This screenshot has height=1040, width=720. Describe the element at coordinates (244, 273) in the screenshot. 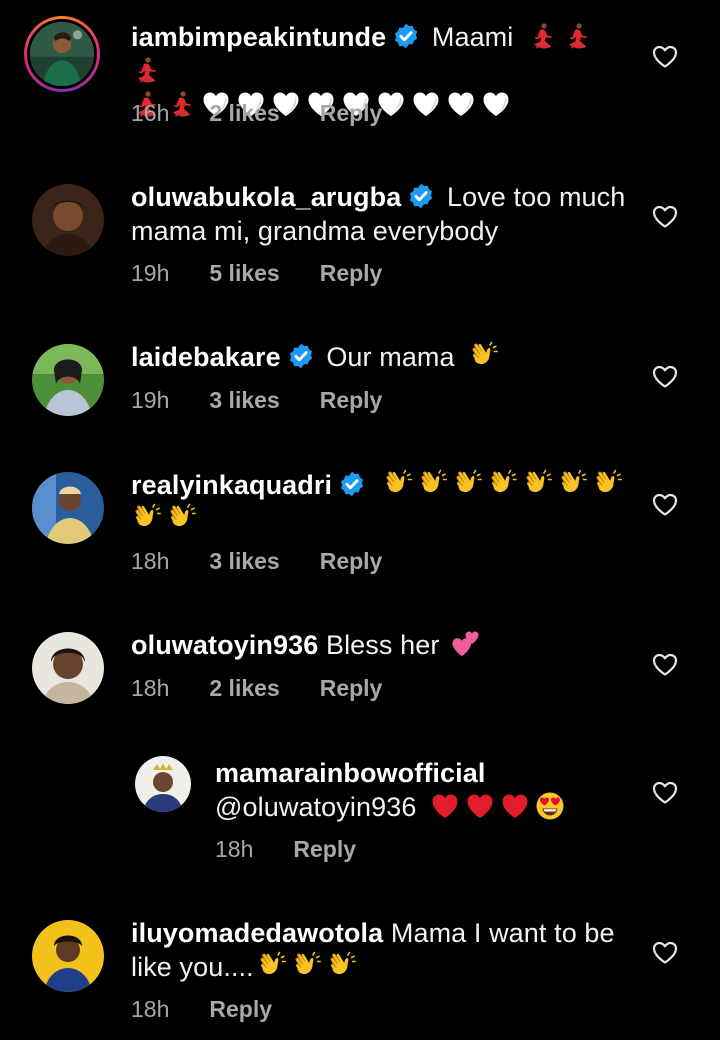

I see `likes-count: 5 likes` at that location.